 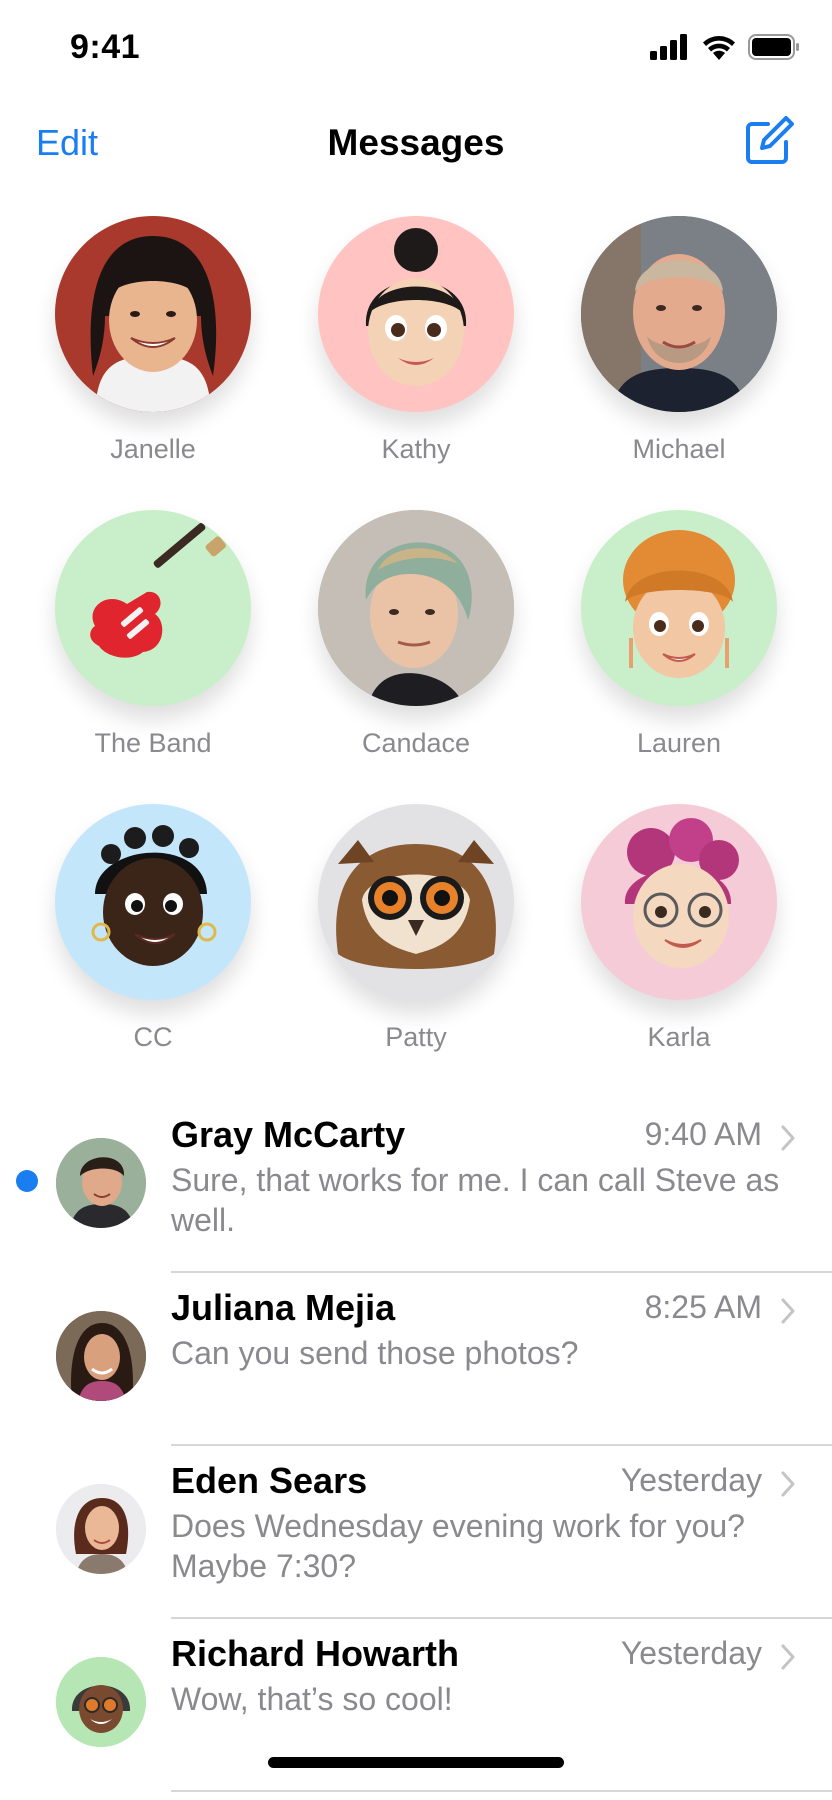 I want to click on status-time: 9:41, so click(x=105, y=47).